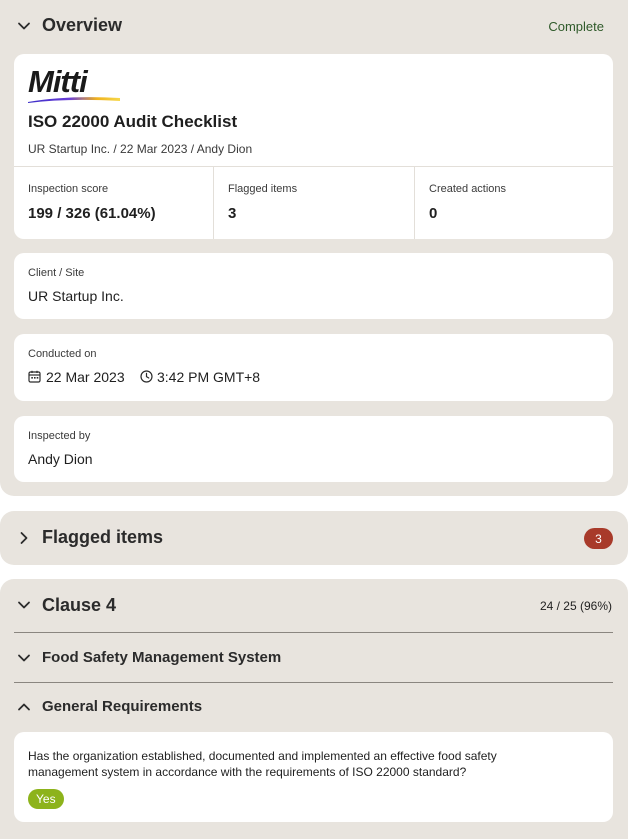  I want to click on stat-inspection-score: Inspection score 199 / 326 (61.04%), so click(92, 202).